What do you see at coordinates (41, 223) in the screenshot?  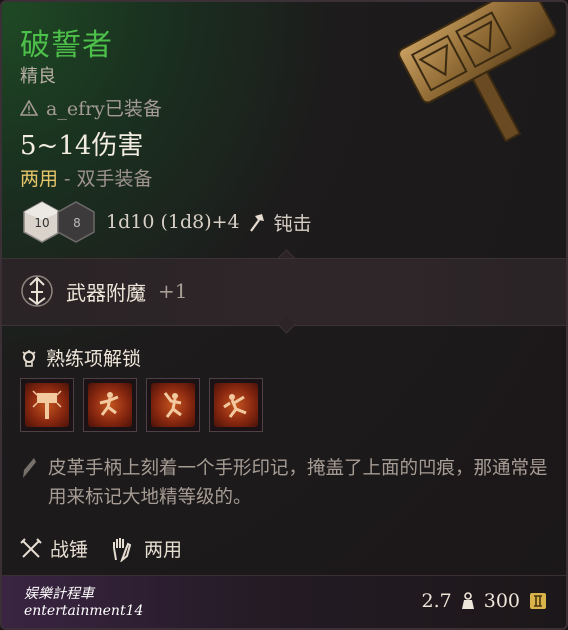 I see `die-d10-label: 10` at bounding box center [41, 223].